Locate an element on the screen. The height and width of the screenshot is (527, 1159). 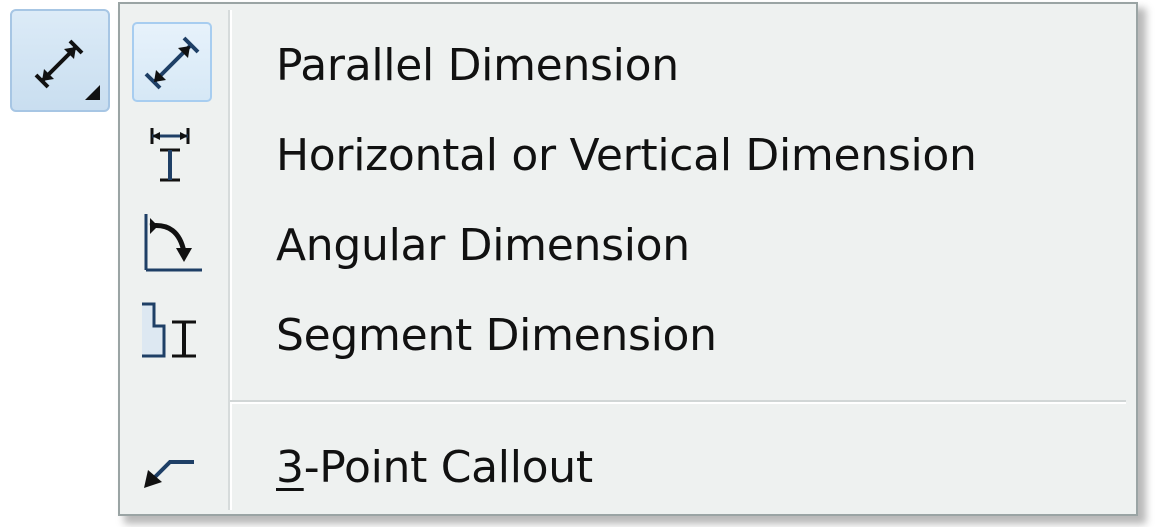
menu-item-label: Segment Dimension is located at coordinates (496, 335).